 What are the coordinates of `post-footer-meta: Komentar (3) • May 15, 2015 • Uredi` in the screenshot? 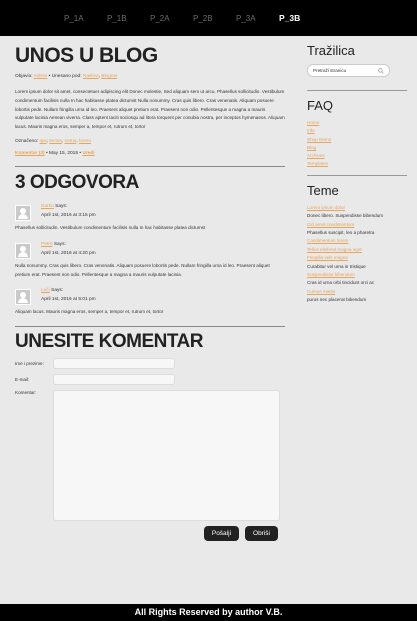 It's located at (150, 153).